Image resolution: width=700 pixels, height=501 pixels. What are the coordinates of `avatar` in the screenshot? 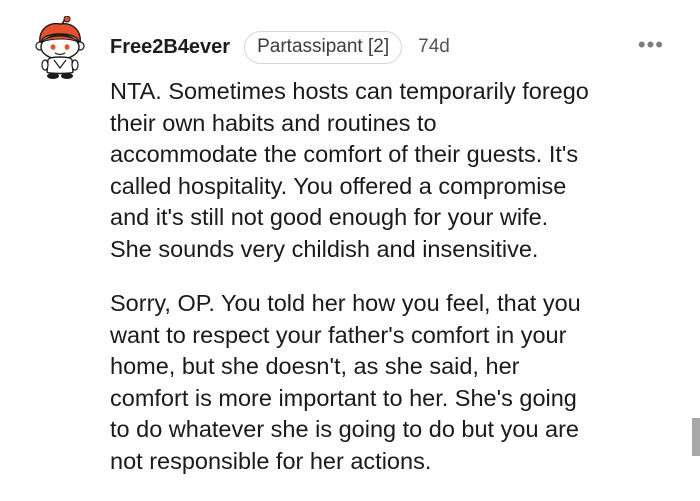 It's located at (60, 47).